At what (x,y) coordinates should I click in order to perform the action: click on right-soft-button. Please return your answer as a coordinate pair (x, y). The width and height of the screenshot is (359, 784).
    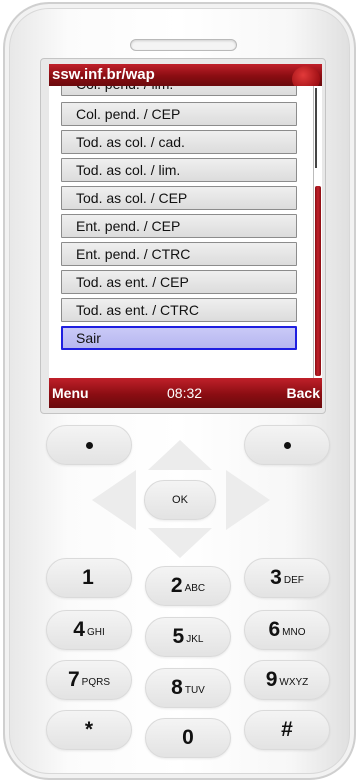
    Looking at the image, I should click on (287, 445).